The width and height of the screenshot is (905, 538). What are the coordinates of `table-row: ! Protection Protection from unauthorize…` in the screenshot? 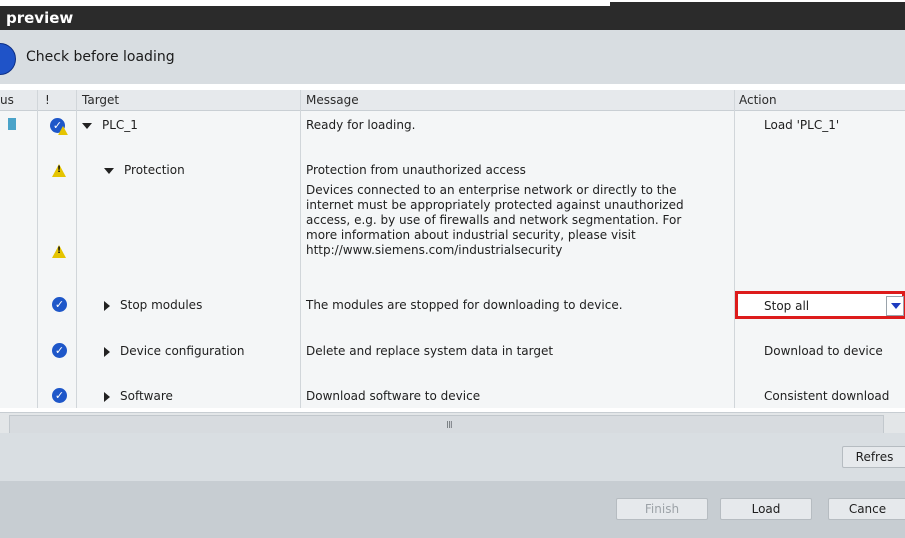 It's located at (452, 171).